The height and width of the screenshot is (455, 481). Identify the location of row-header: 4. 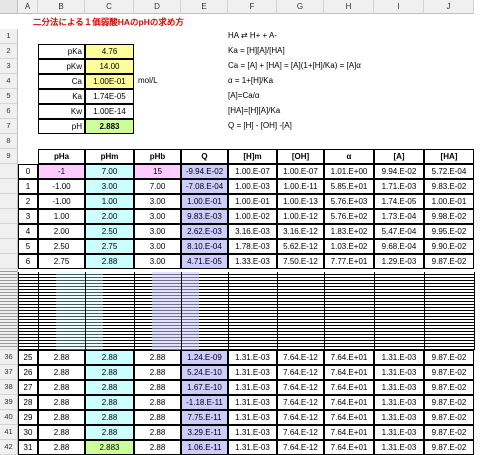
(9, 81).